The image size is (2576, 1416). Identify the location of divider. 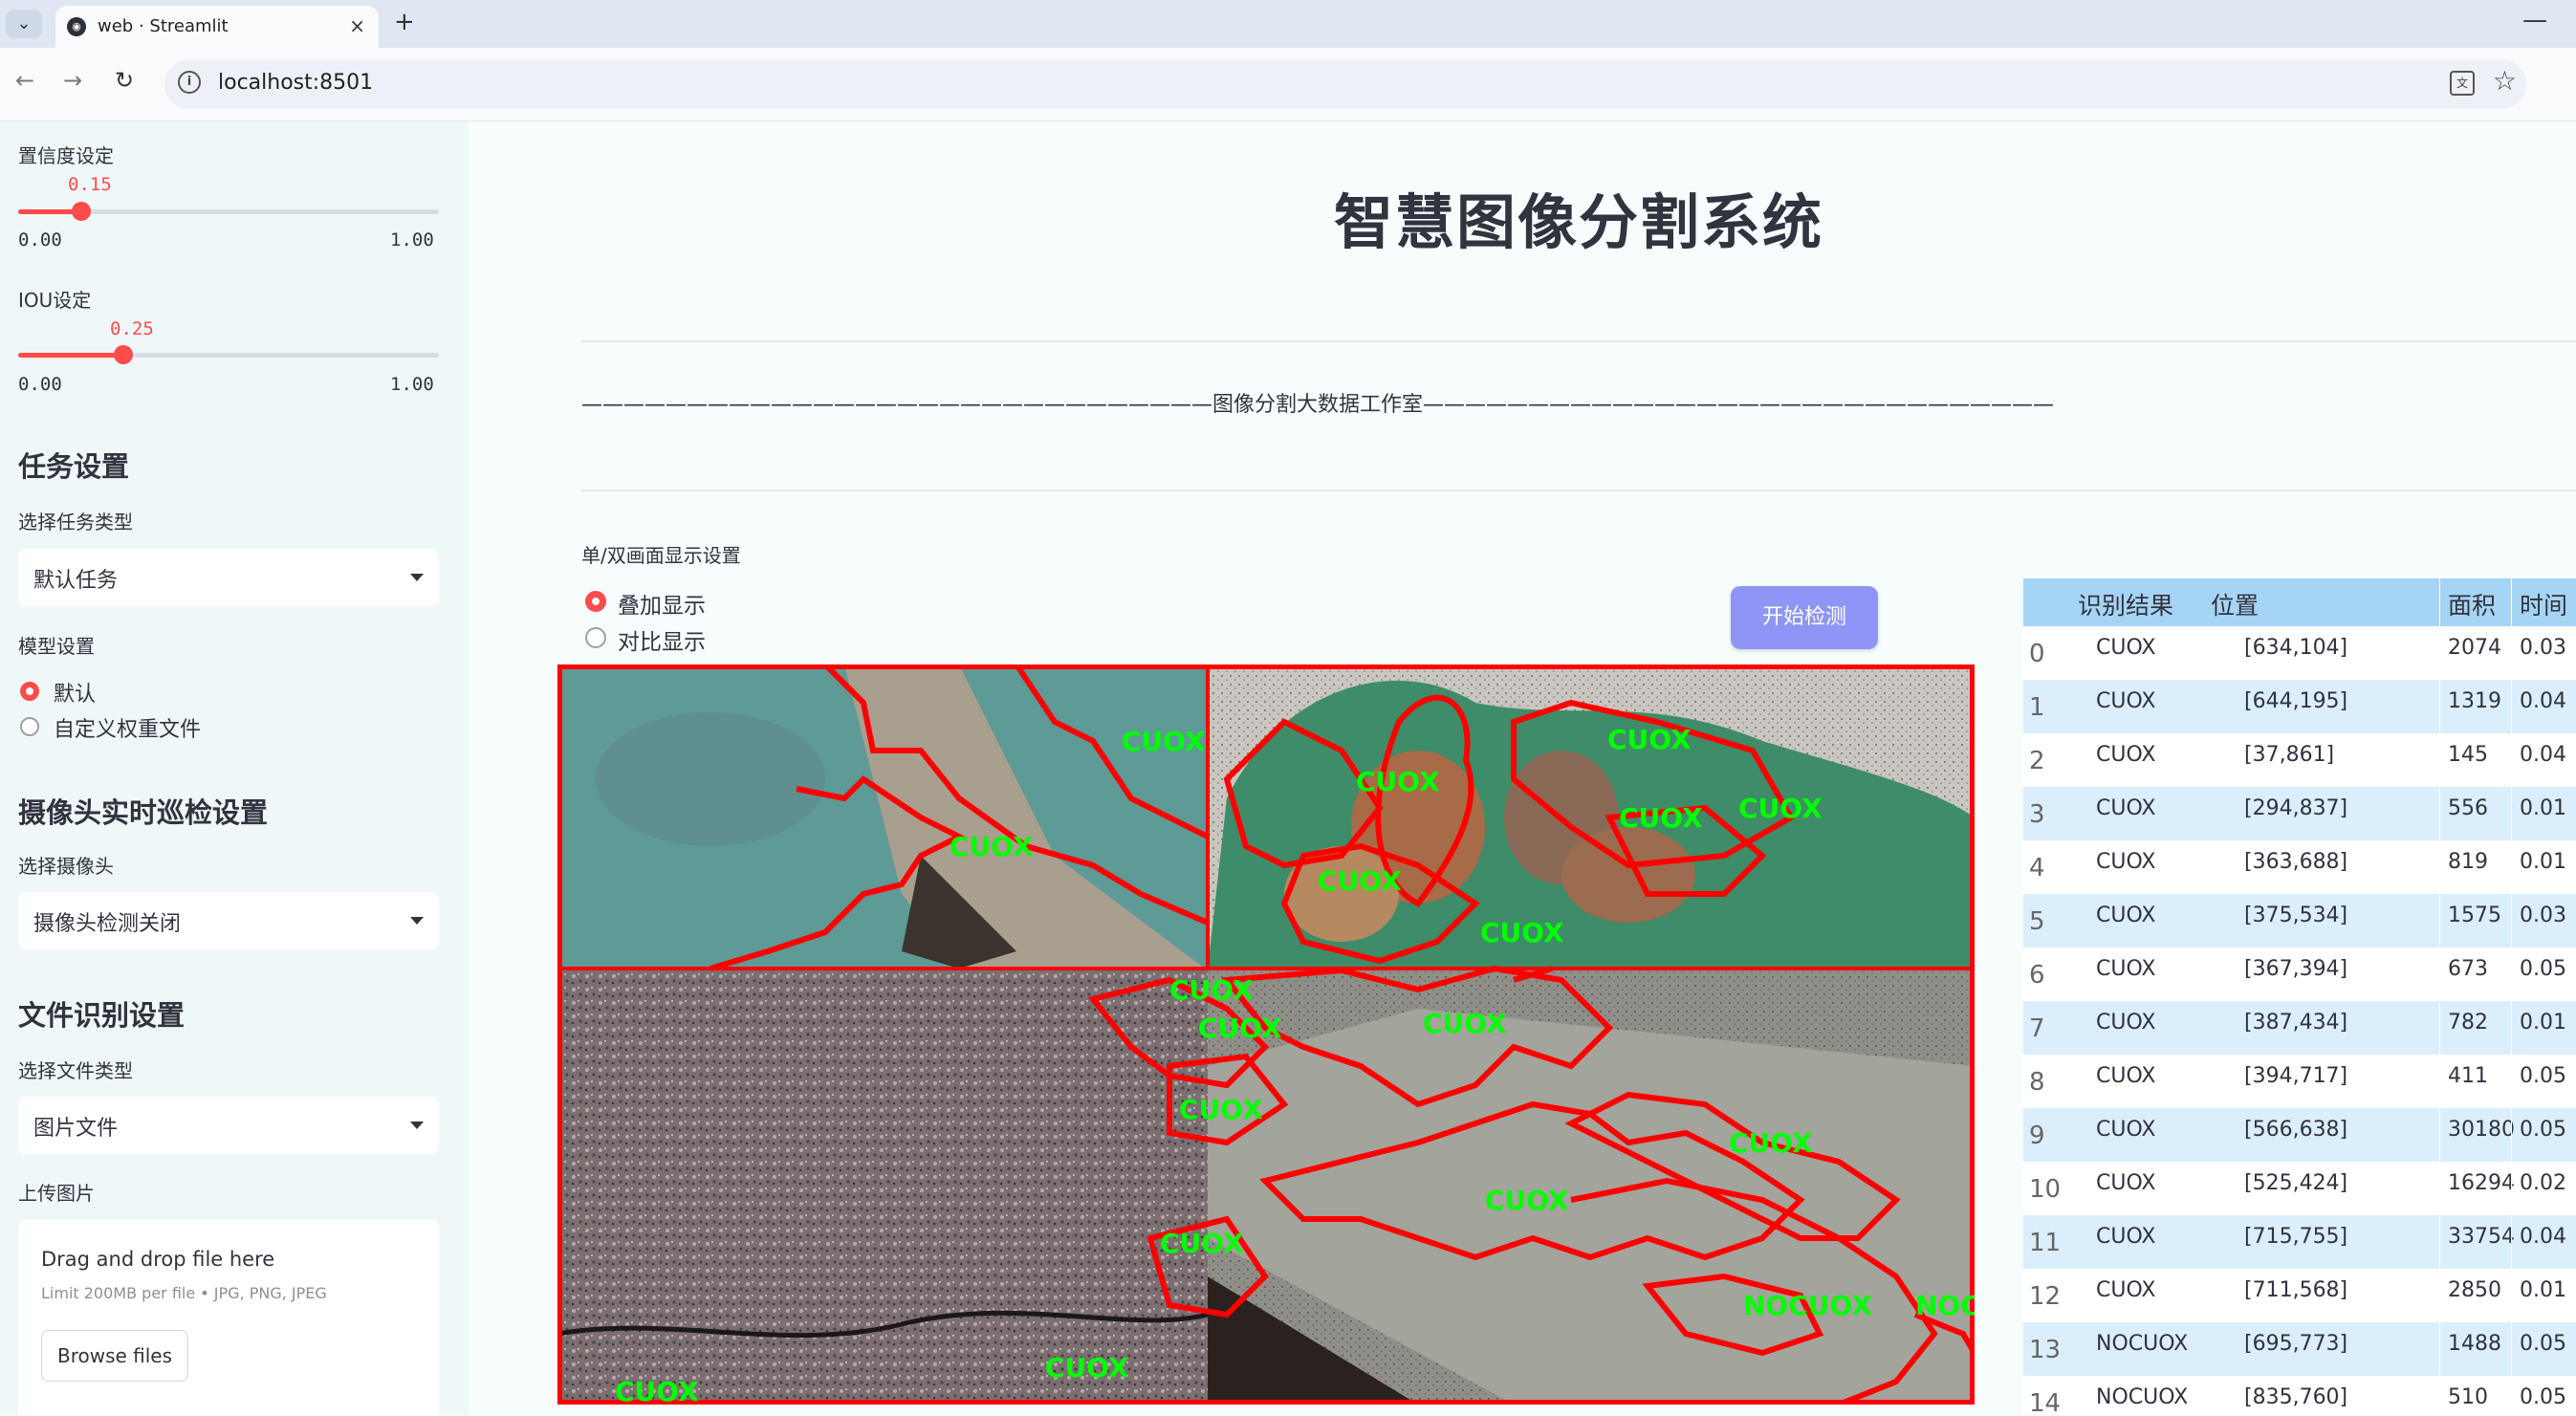
(1578, 341).